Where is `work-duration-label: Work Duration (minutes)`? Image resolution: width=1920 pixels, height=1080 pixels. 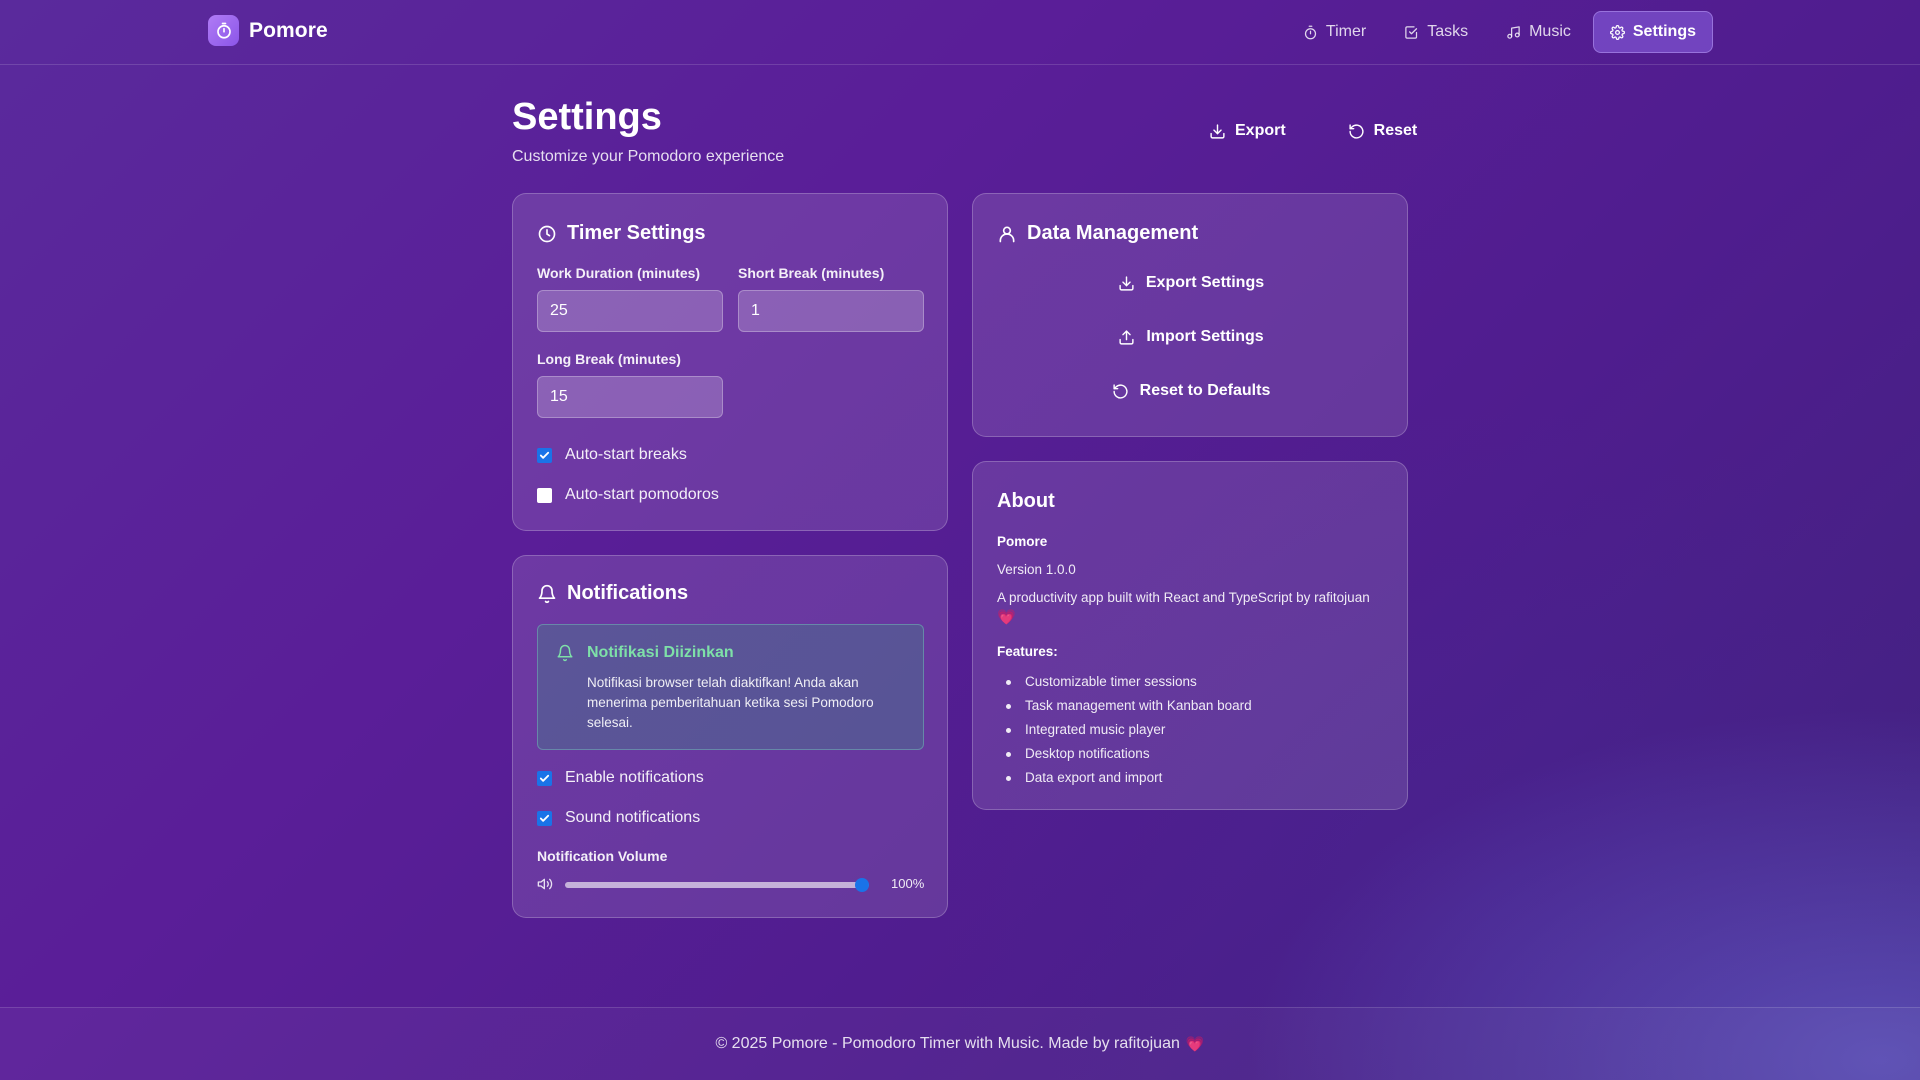
work-duration-label: Work Duration (minutes) is located at coordinates (619, 273).